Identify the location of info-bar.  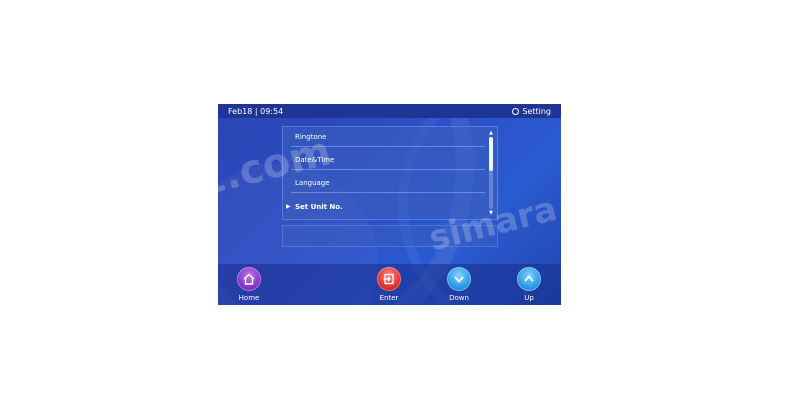
(390, 236).